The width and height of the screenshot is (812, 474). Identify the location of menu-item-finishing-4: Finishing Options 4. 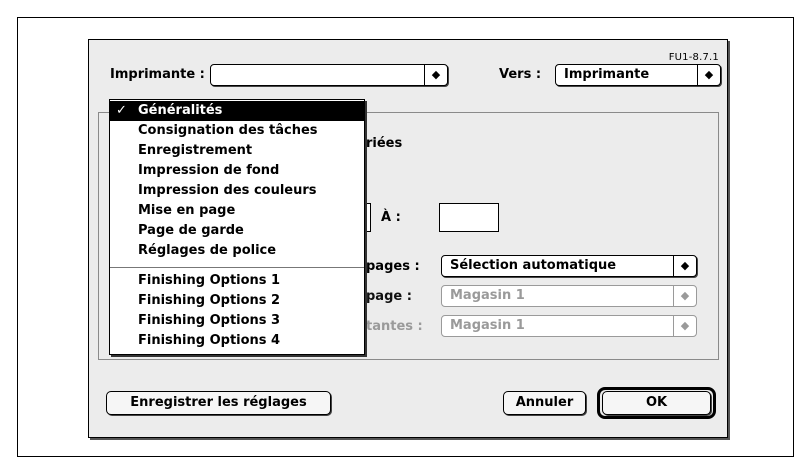
(237, 341).